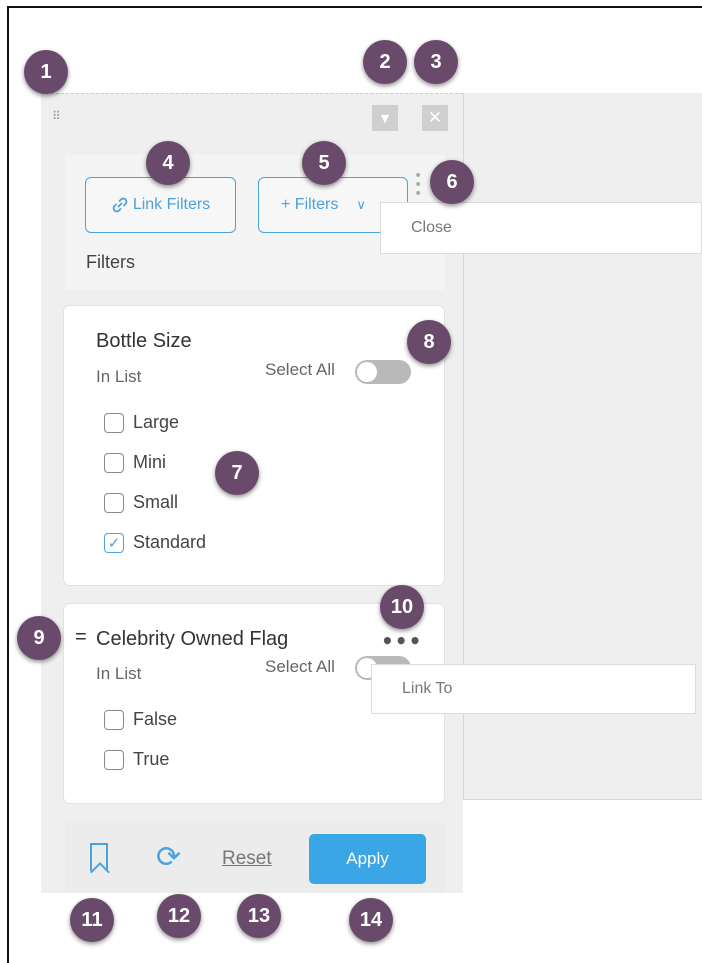  I want to click on close-menu-label: Close, so click(431, 227).